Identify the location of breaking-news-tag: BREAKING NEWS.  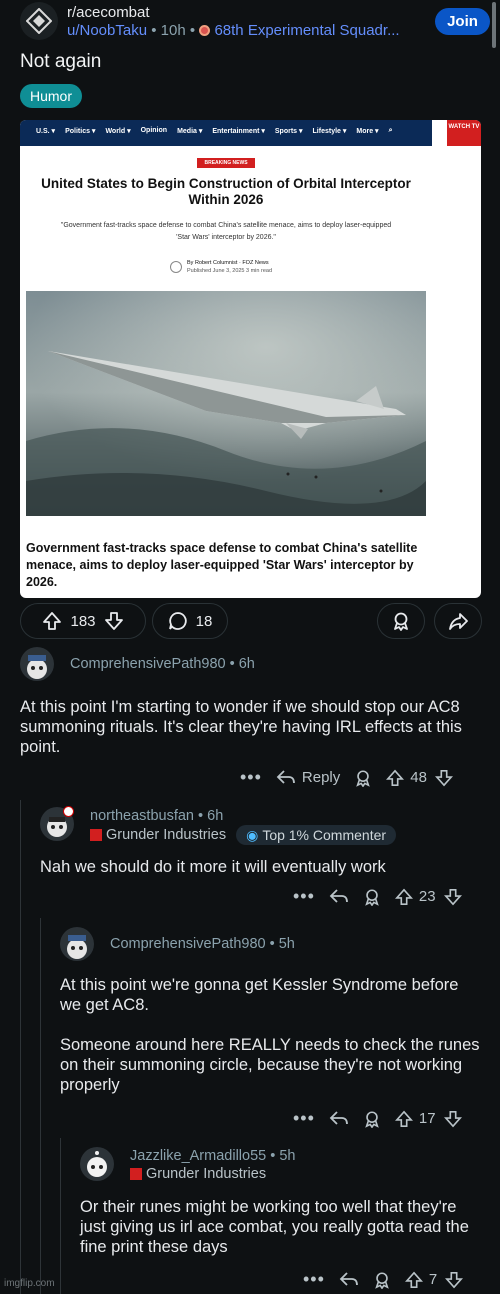
(226, 163).